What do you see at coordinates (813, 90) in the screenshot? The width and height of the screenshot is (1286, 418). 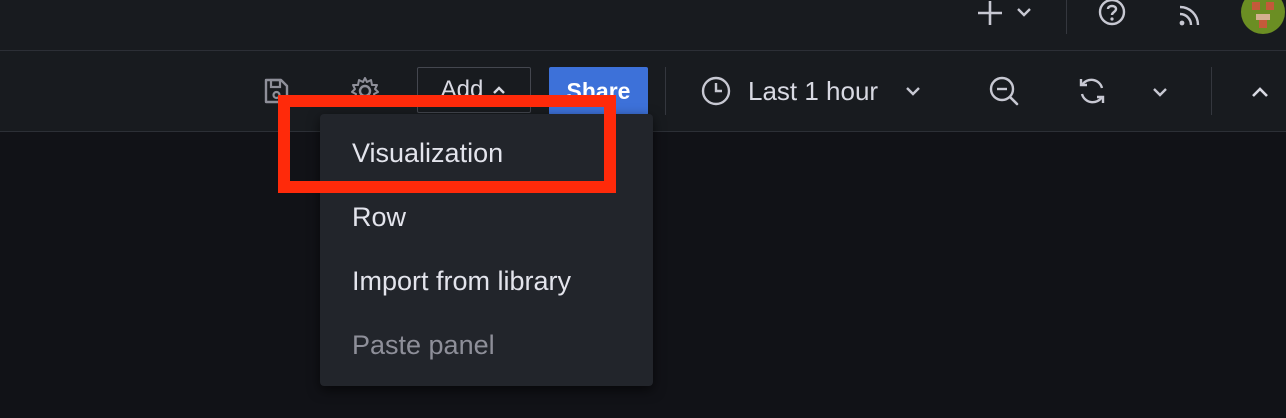 I see `time-range-label: Last 1 hour` at bounding box center [813, 90].